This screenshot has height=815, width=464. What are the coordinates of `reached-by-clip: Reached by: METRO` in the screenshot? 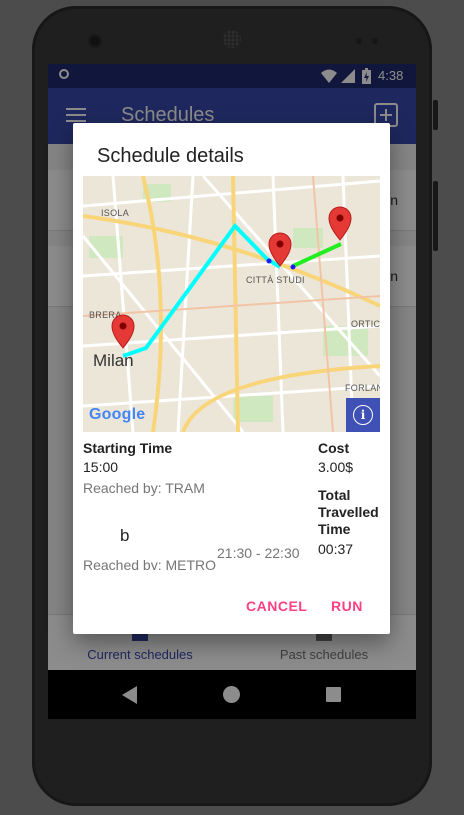 It's located at (153, 563).